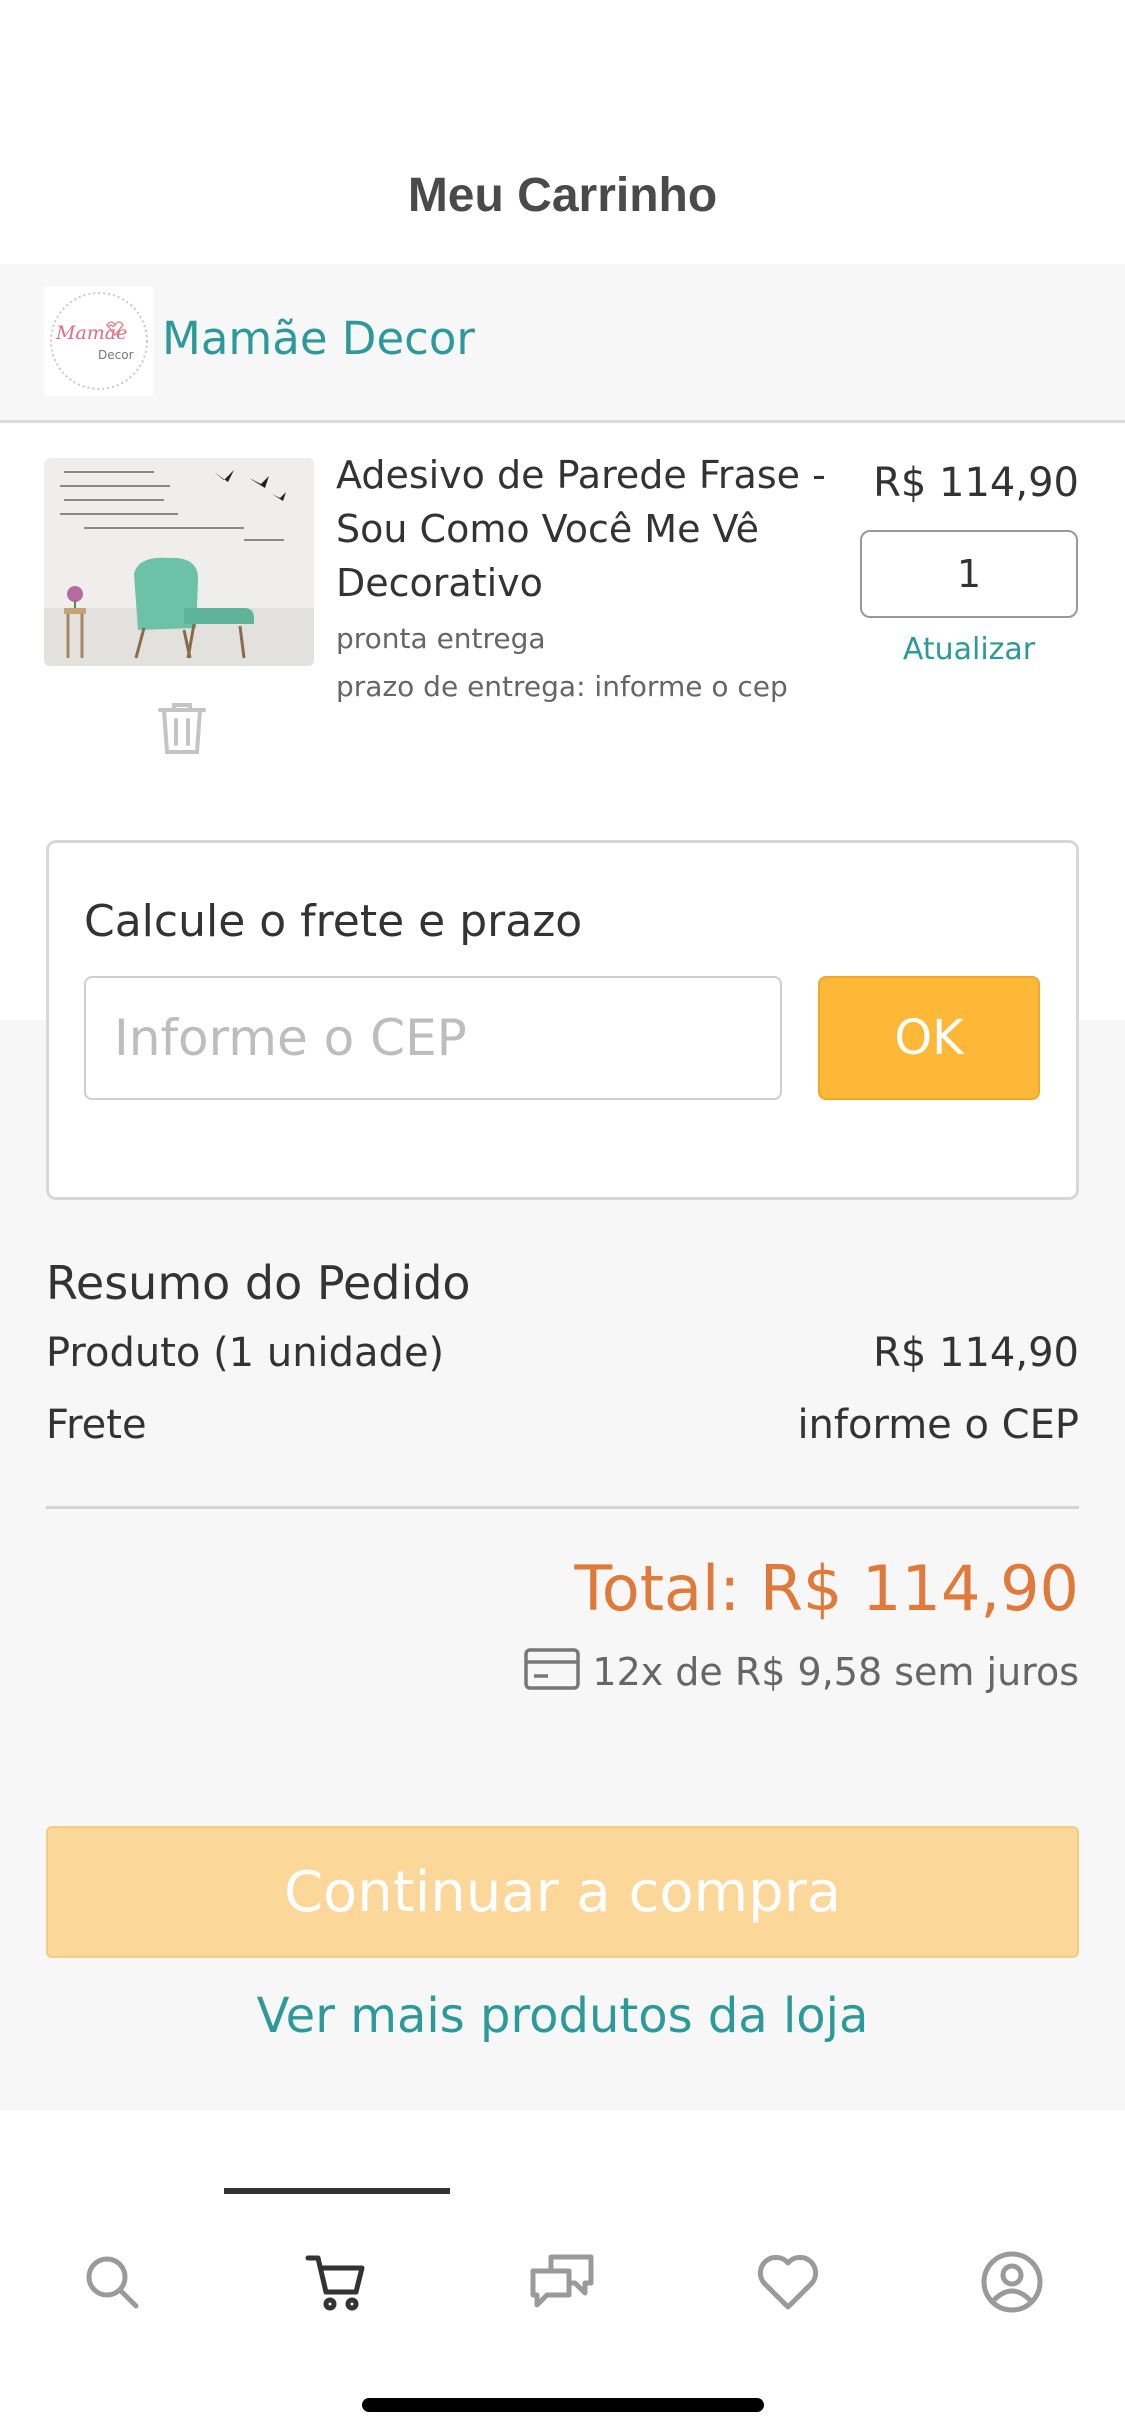 The image size is (1125, 2436). I want to click on chat-icon, so click(562, 2282).